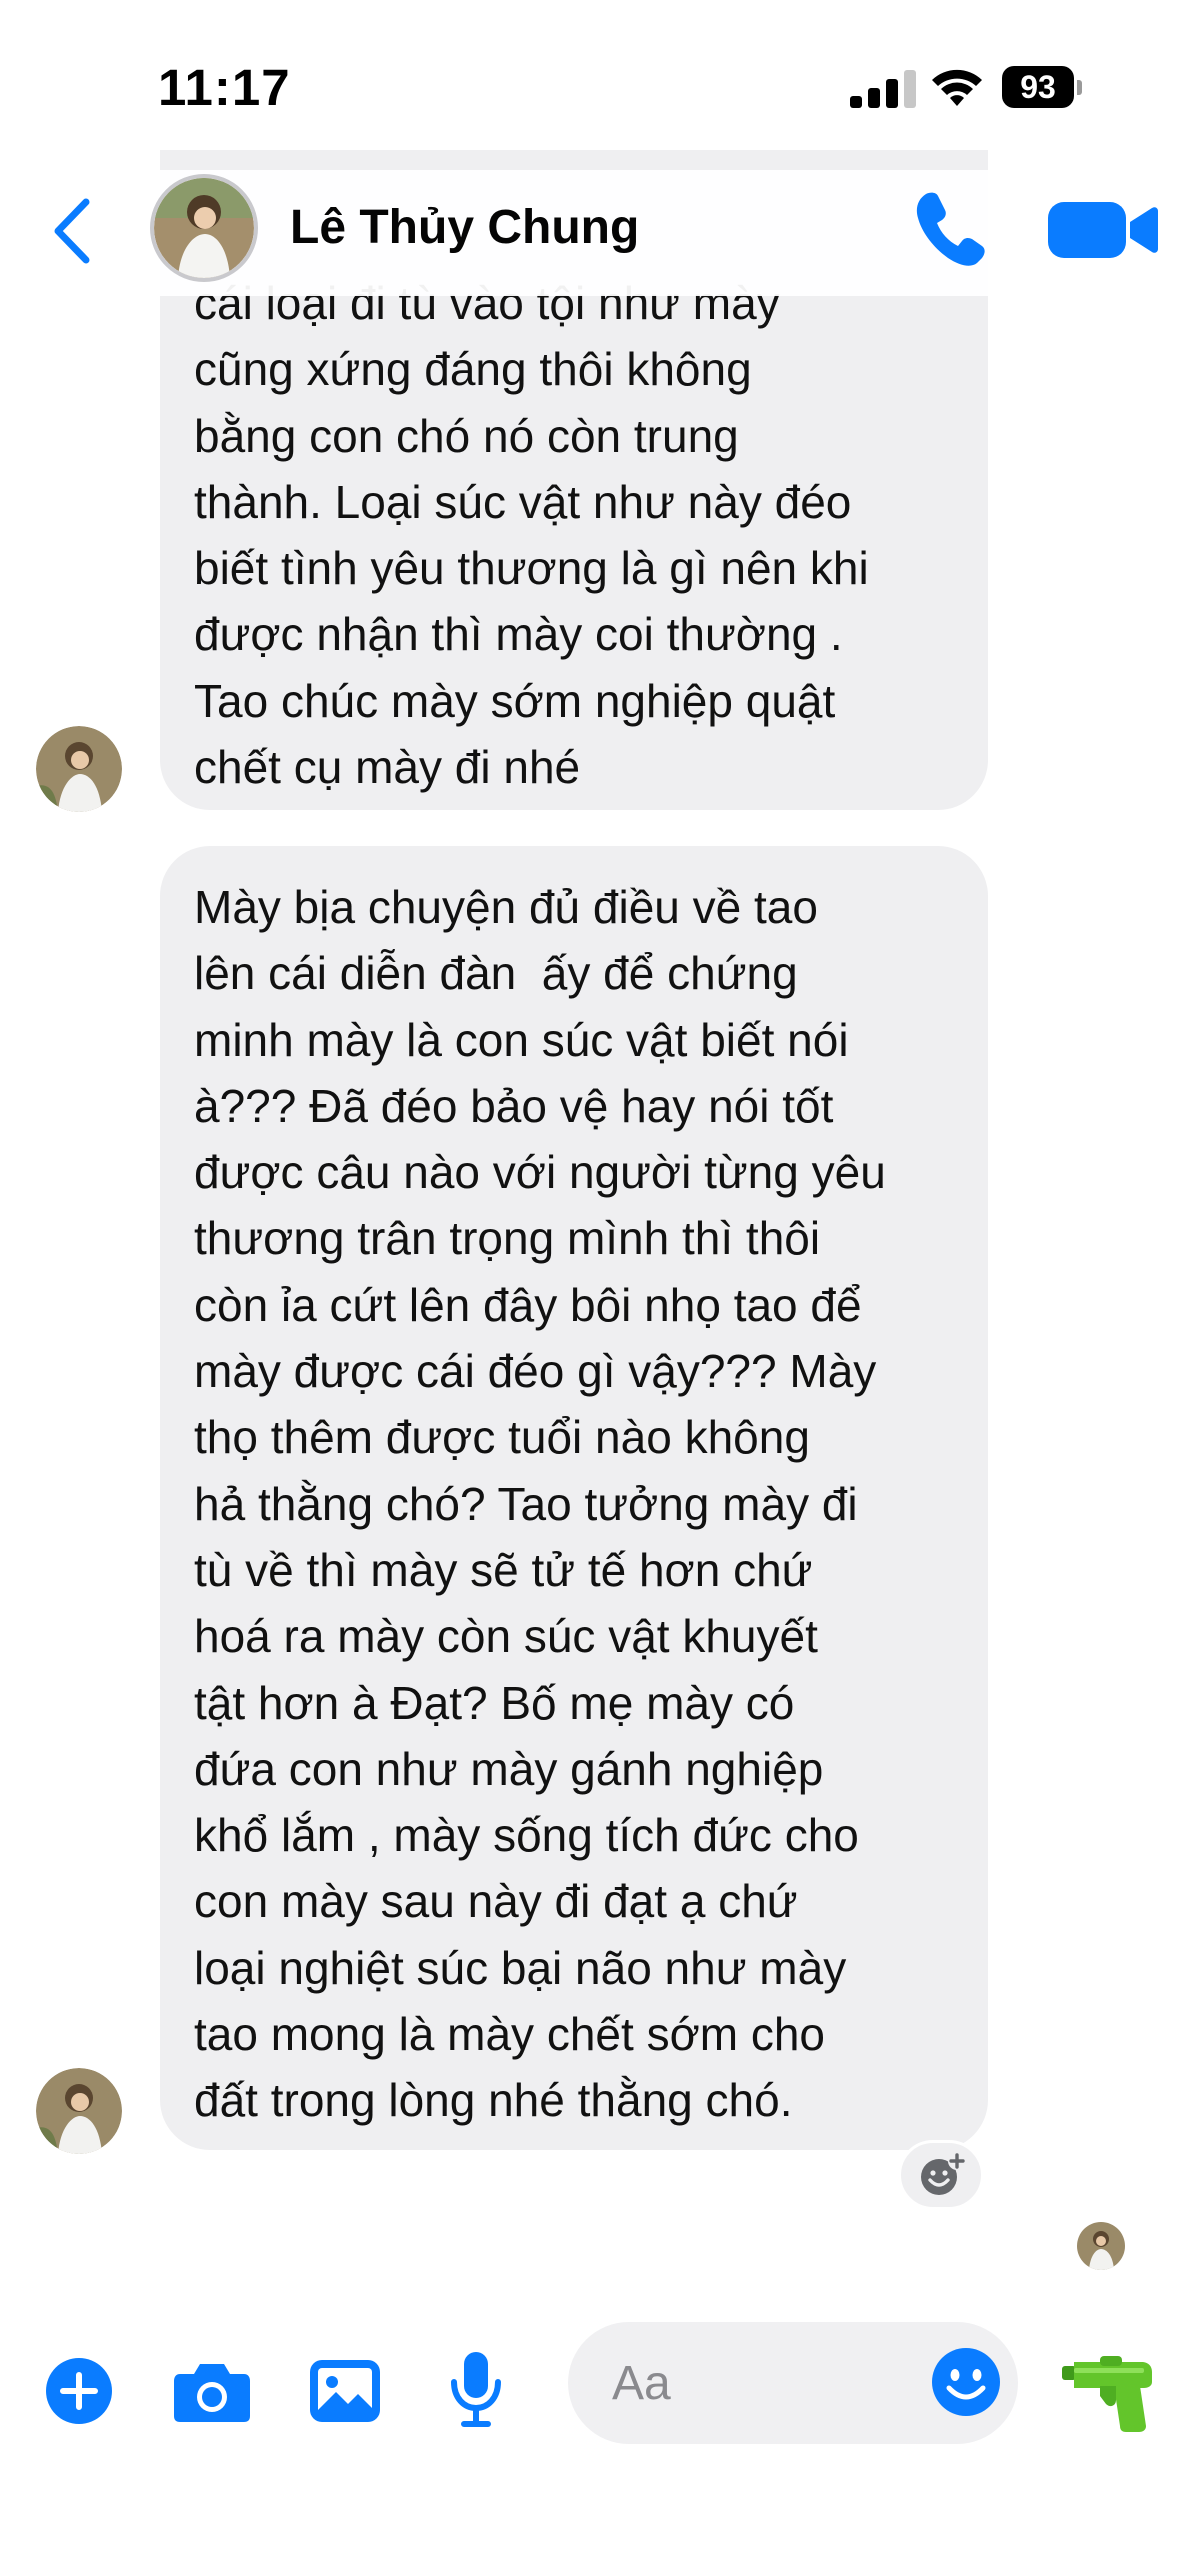 This screenshot has height=2556, width=1179. I want to click on battery-icon: 93, so click(1042, 88).